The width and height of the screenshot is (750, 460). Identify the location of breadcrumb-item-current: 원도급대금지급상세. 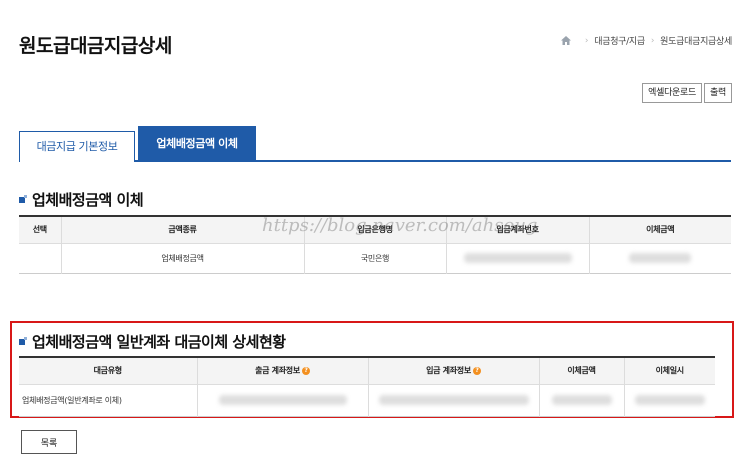
(696, 42).